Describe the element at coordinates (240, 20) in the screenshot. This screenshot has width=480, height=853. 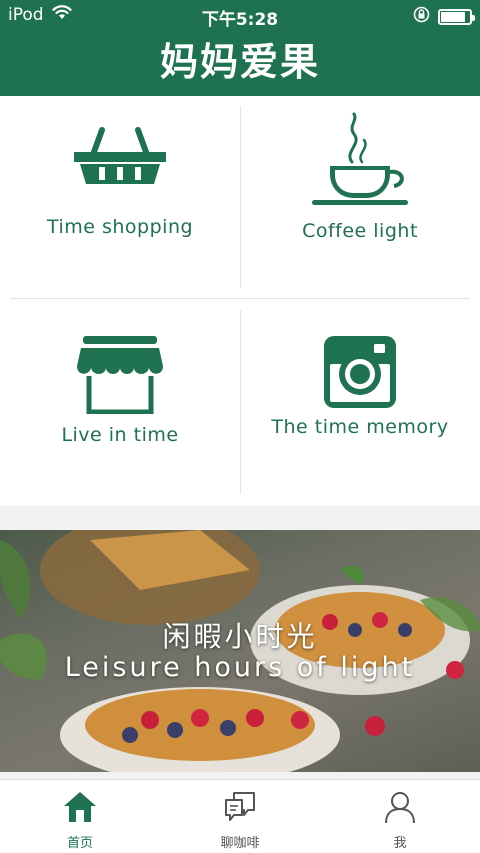
I see `status-time: 下午5:28` at that location.